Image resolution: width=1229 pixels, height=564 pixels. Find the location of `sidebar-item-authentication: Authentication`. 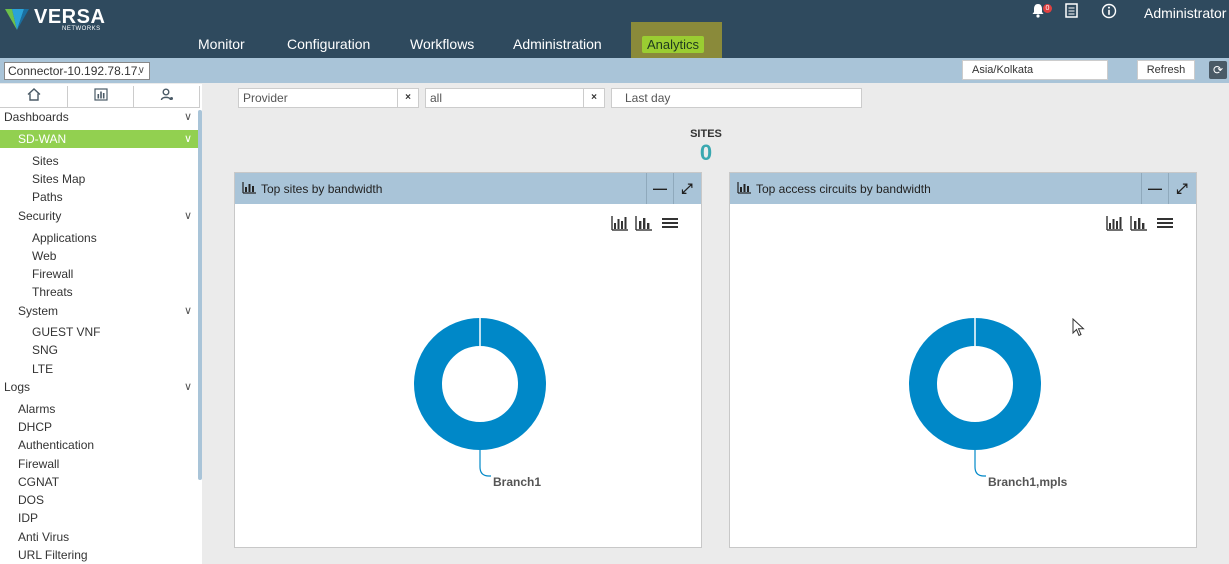

sidebar-item-authentication: Authentication is located at coordinates (99, 445).